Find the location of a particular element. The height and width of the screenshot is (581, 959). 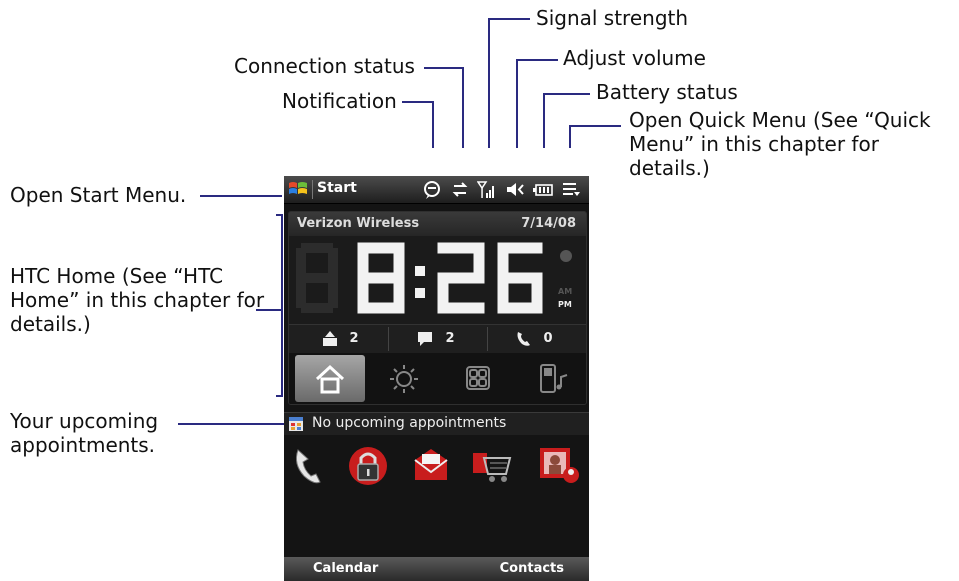

contacts-softkey: Contacts is located at coordinates (532, 568).